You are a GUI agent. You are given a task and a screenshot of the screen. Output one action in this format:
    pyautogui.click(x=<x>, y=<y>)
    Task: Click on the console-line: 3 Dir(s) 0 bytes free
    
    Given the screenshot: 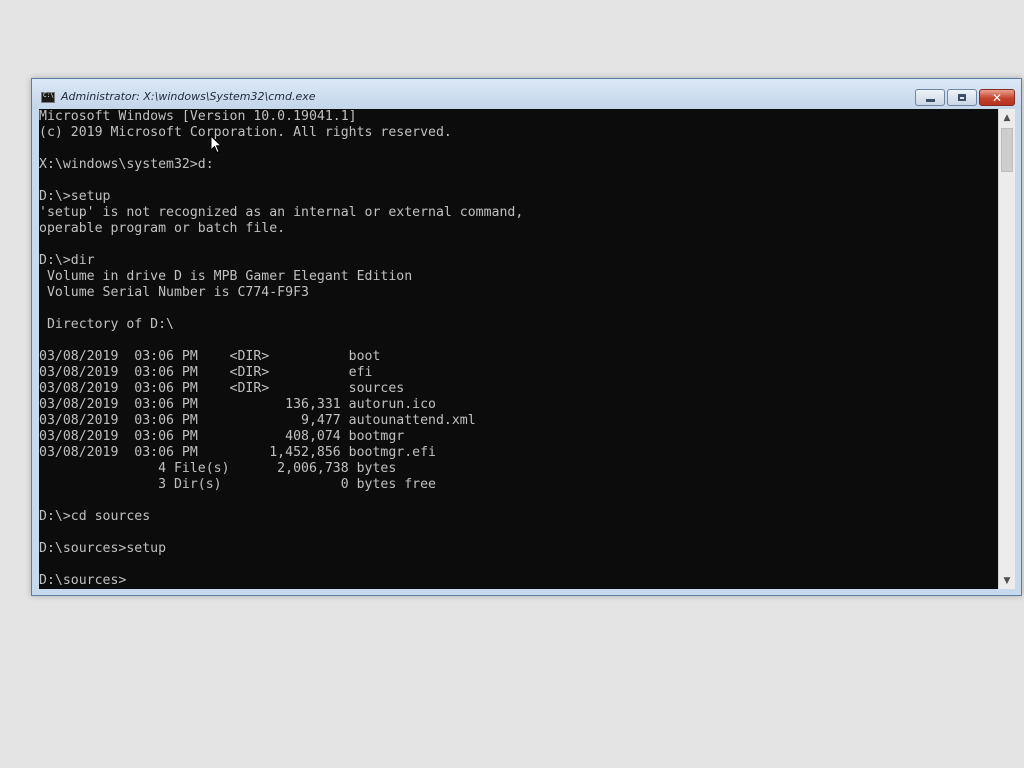 What is the action you would take?
    pyautogui.click(x=237, y=484)
    